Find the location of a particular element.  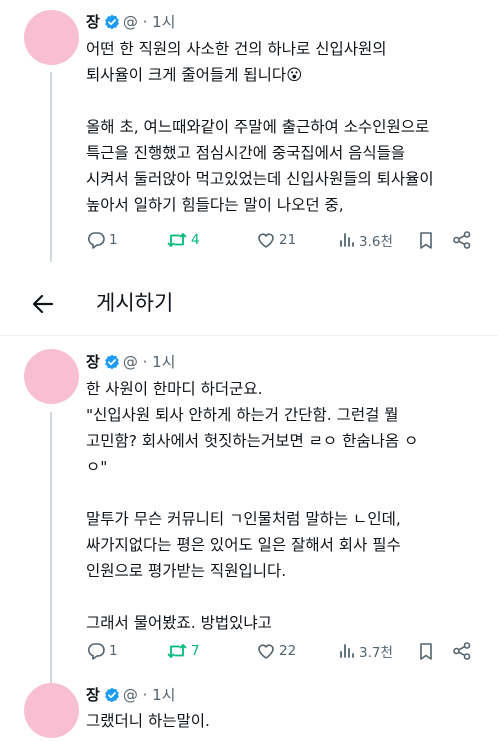

like-count: 21 is located at coordinates (288, 240).